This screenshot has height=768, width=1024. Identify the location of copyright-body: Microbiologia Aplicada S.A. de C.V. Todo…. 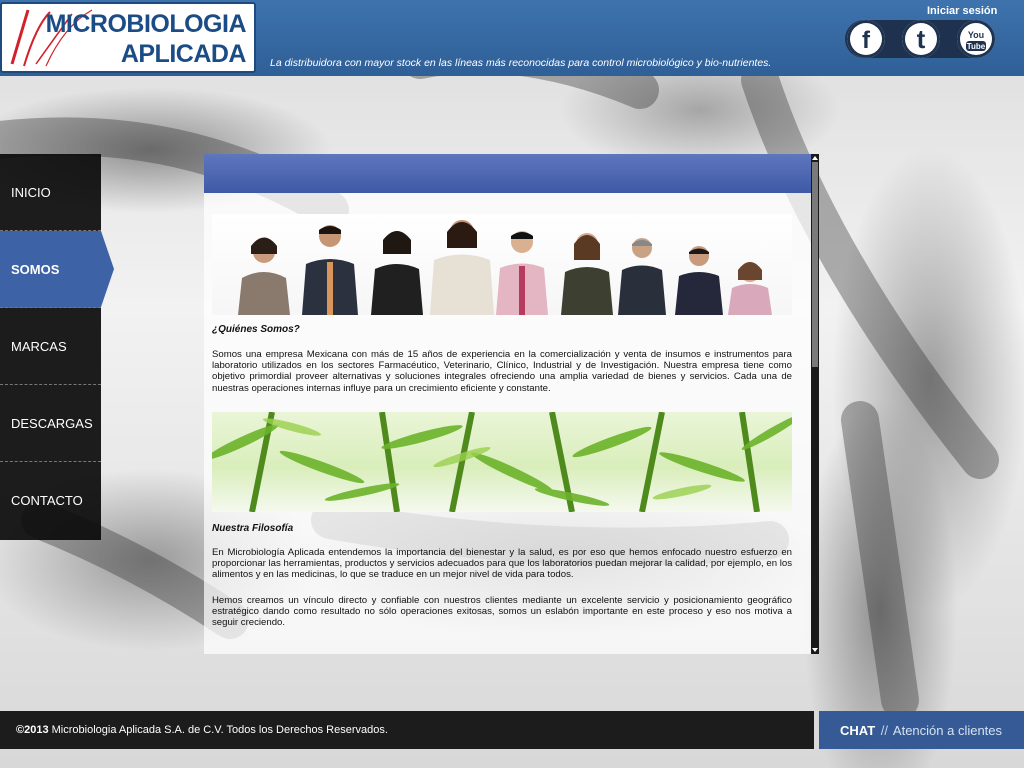
(219, 730).